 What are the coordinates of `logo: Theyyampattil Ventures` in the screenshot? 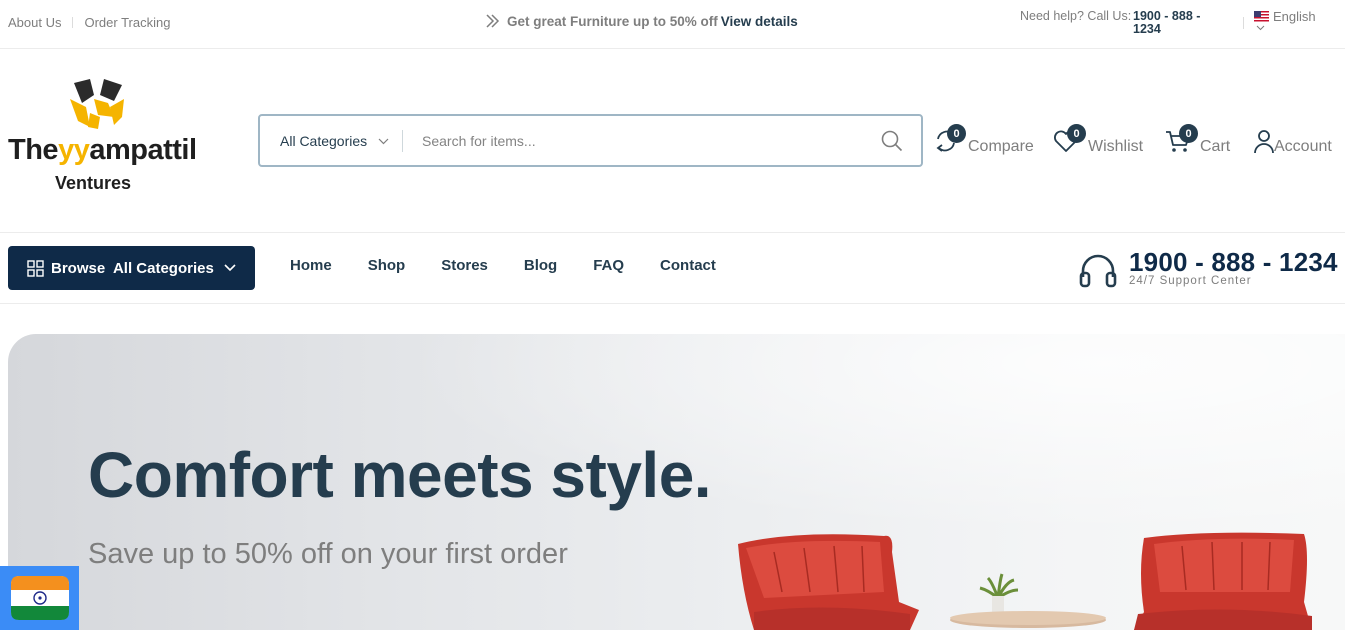 It's located at (102, 137).